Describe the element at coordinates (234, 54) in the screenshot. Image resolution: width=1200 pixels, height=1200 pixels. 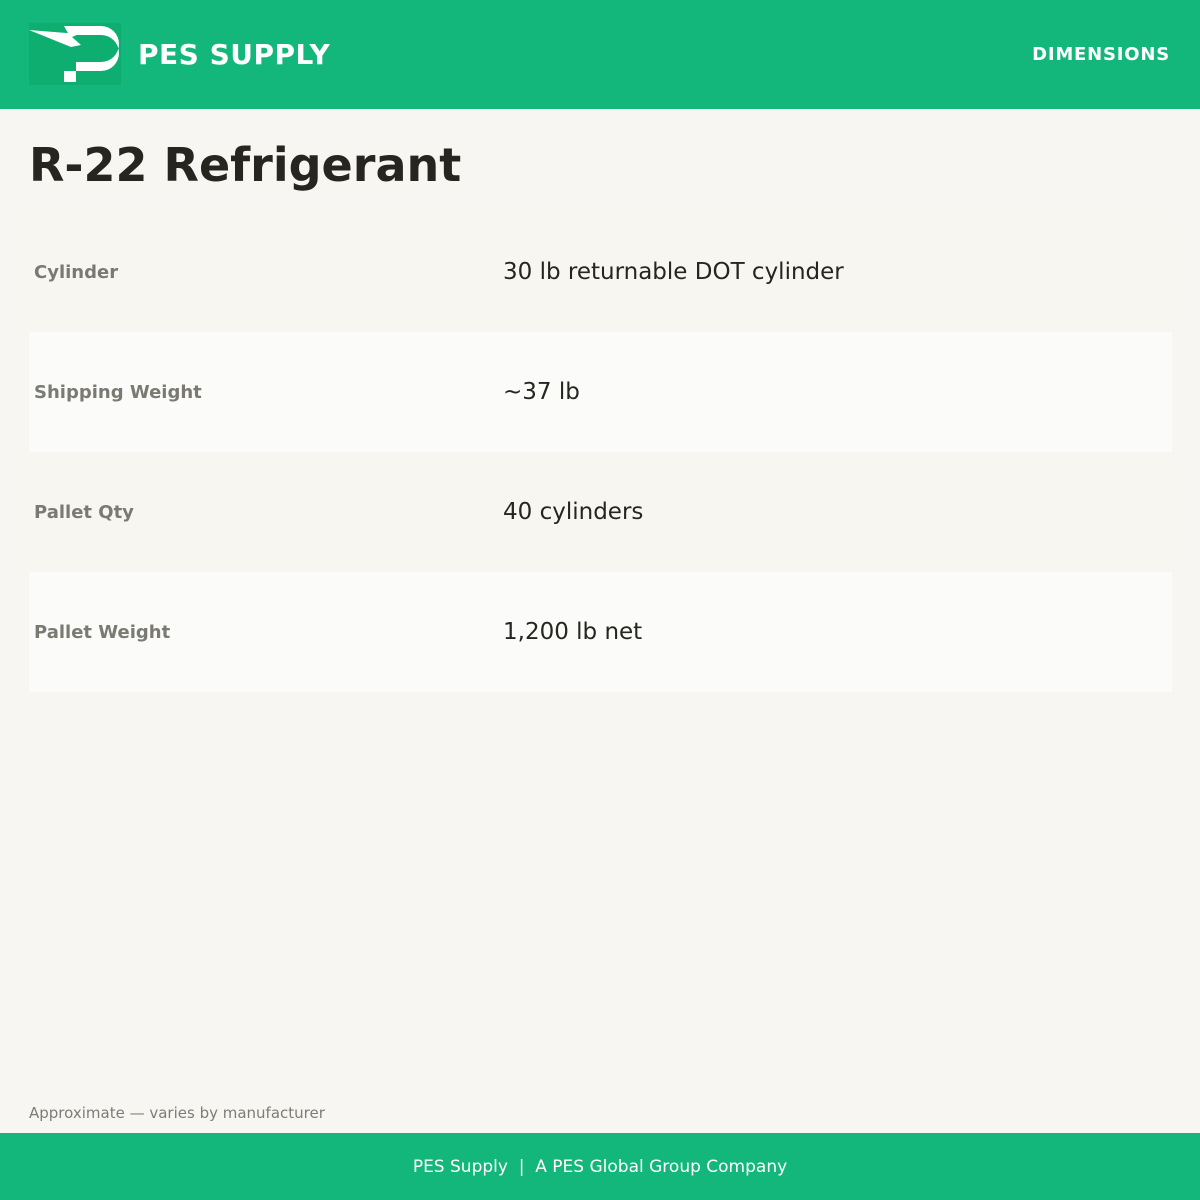
I see `brand-name: PES SUPPLY` at that location.